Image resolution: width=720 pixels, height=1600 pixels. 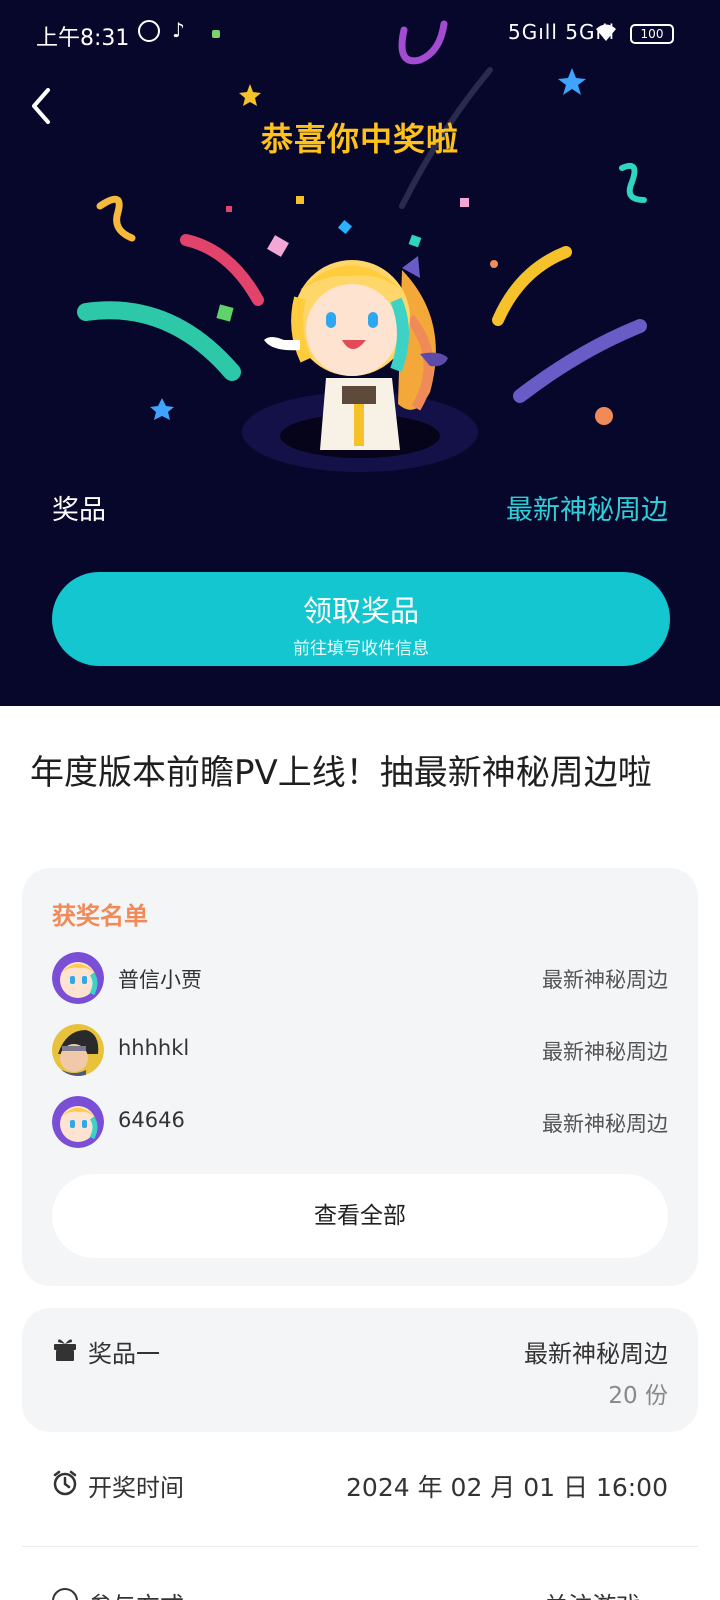 What do you see at coordinates (360, 508) in the screenshot?
I see `prize-summary: 奖品 最新神秘周边` at bounding box center [360, 508].